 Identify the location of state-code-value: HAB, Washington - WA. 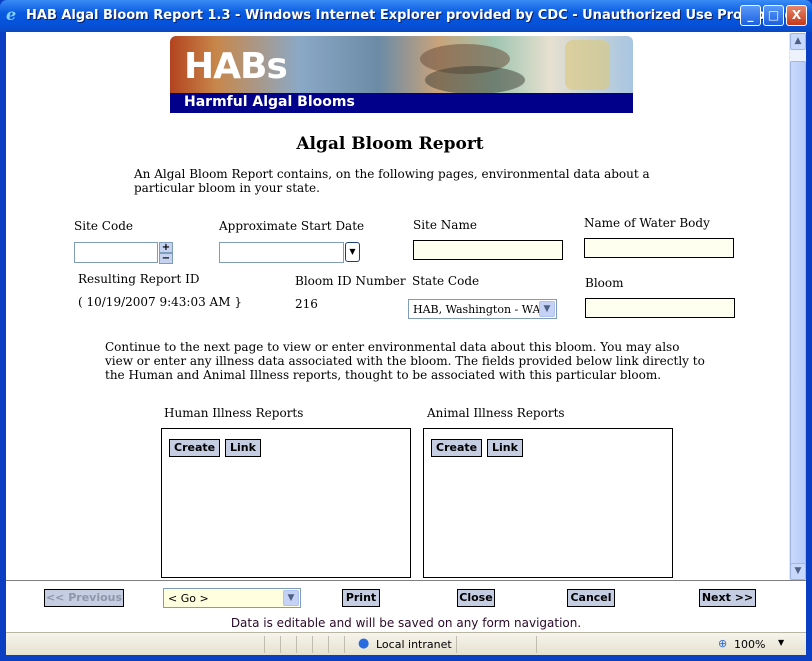
(477, 309).